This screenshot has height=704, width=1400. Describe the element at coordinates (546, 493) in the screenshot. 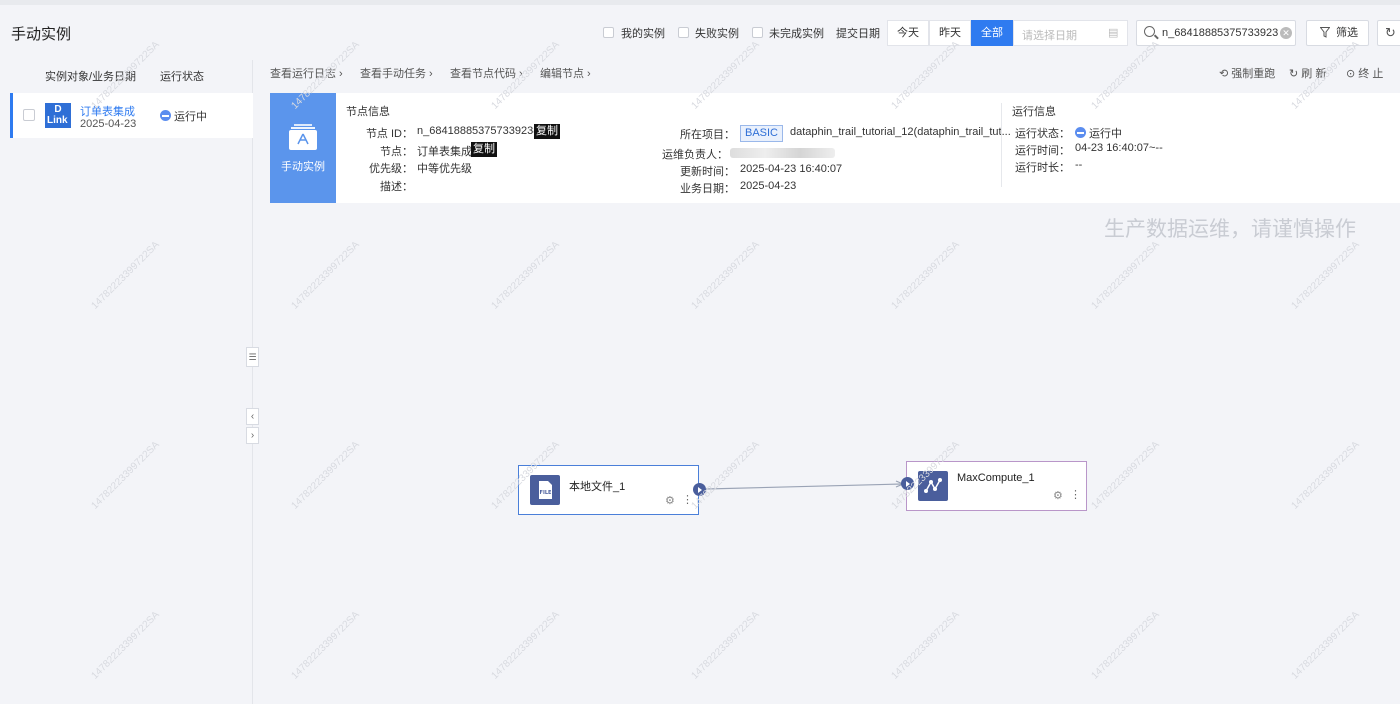

I see `file-icon-text: FILE` at that location.